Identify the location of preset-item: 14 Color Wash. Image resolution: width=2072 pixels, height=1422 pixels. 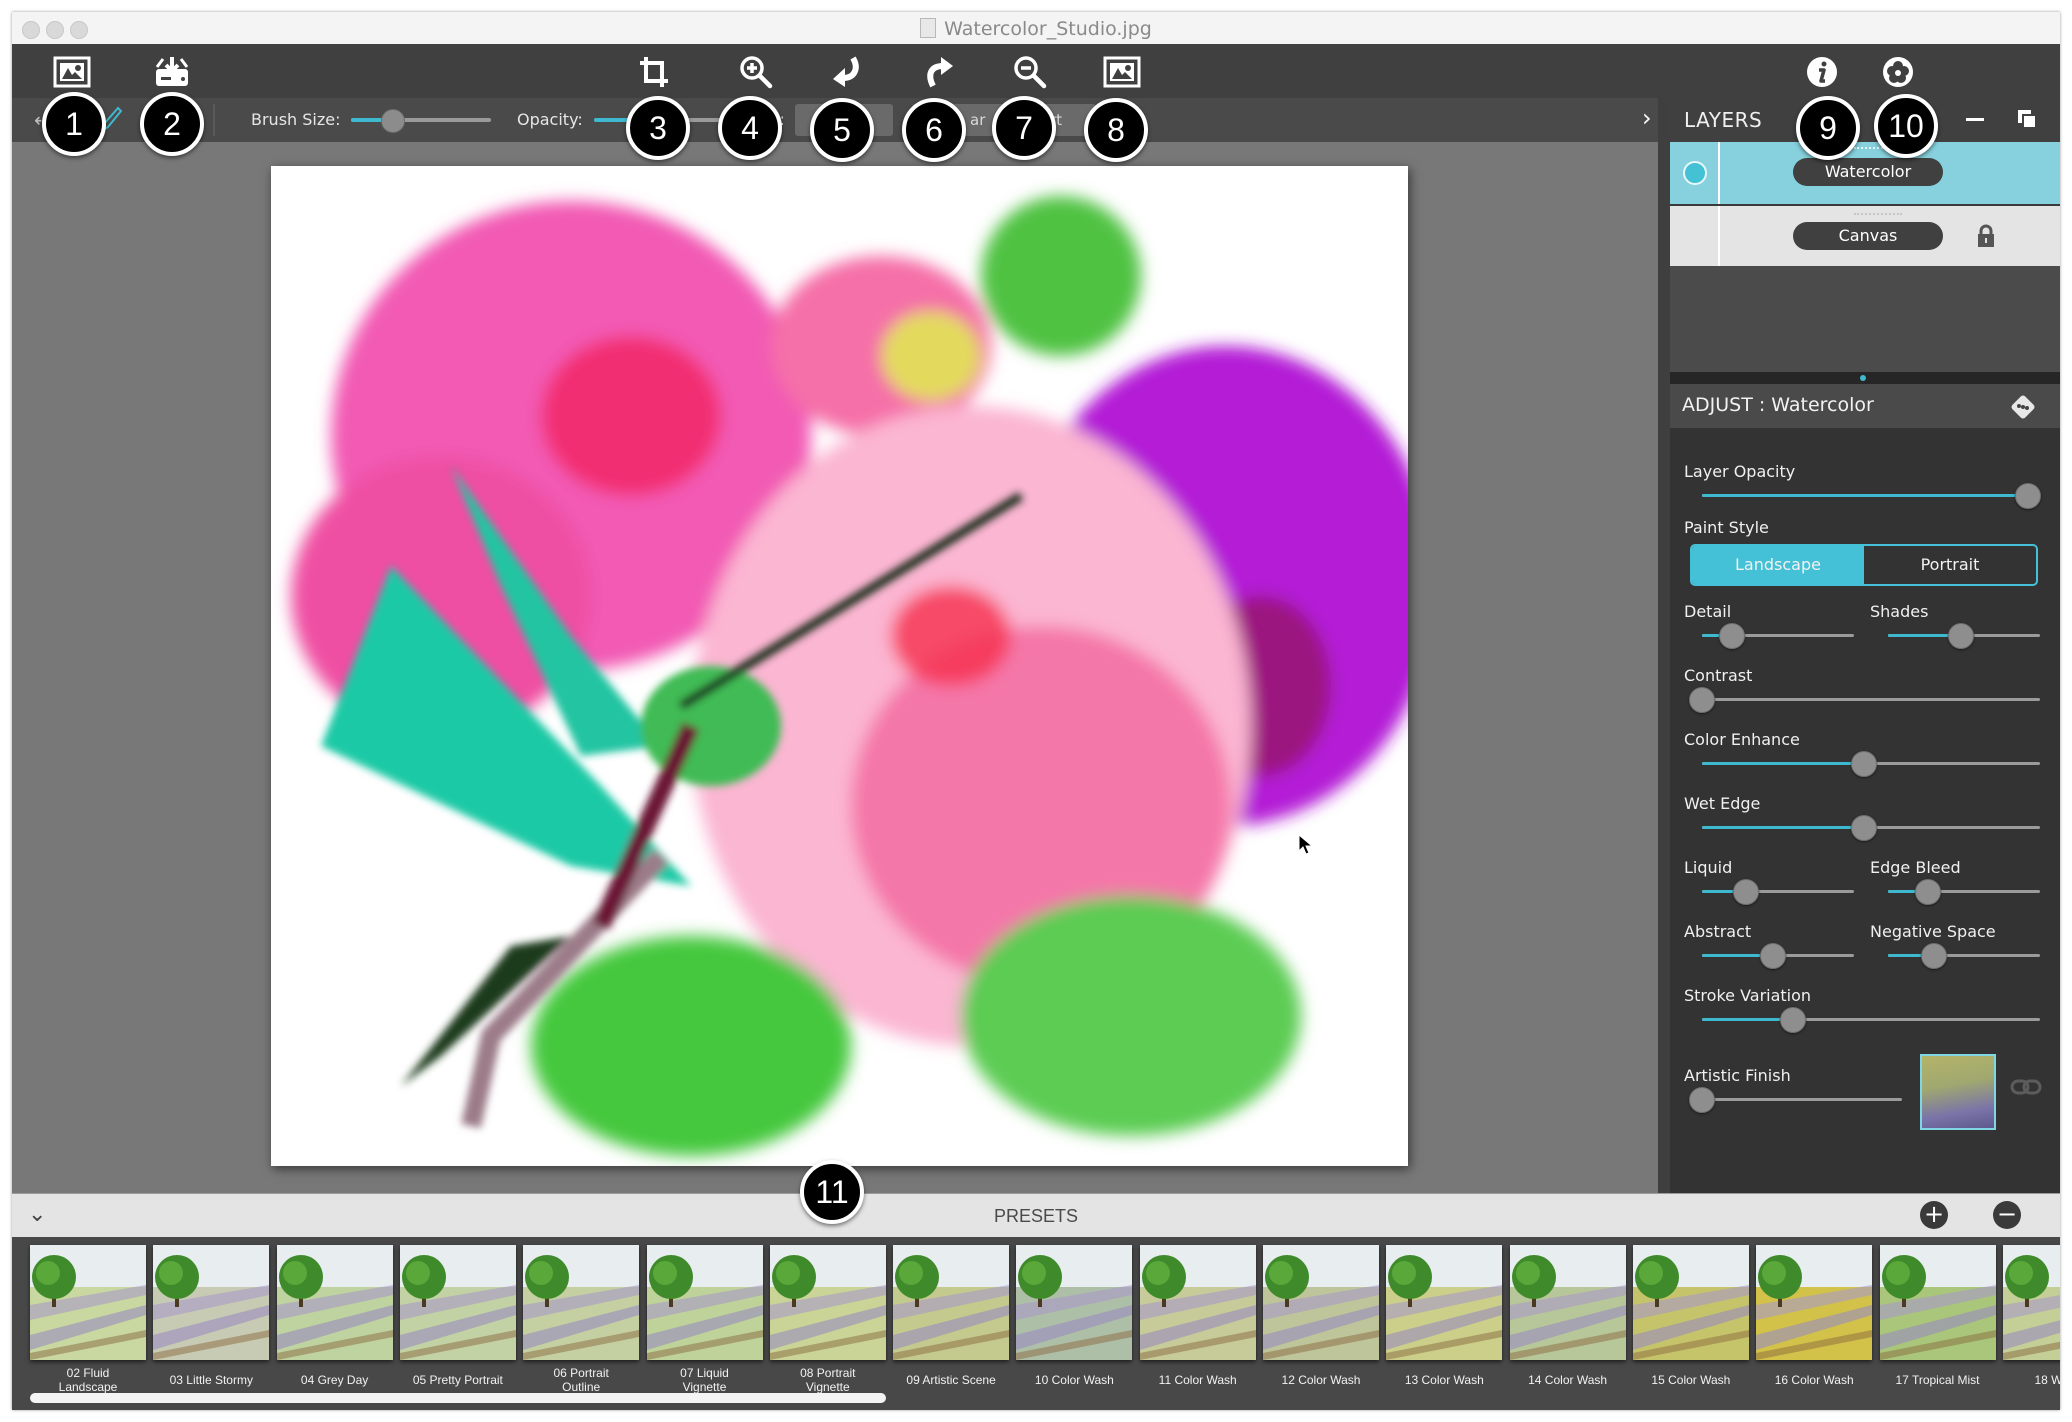
(1567, 1316).